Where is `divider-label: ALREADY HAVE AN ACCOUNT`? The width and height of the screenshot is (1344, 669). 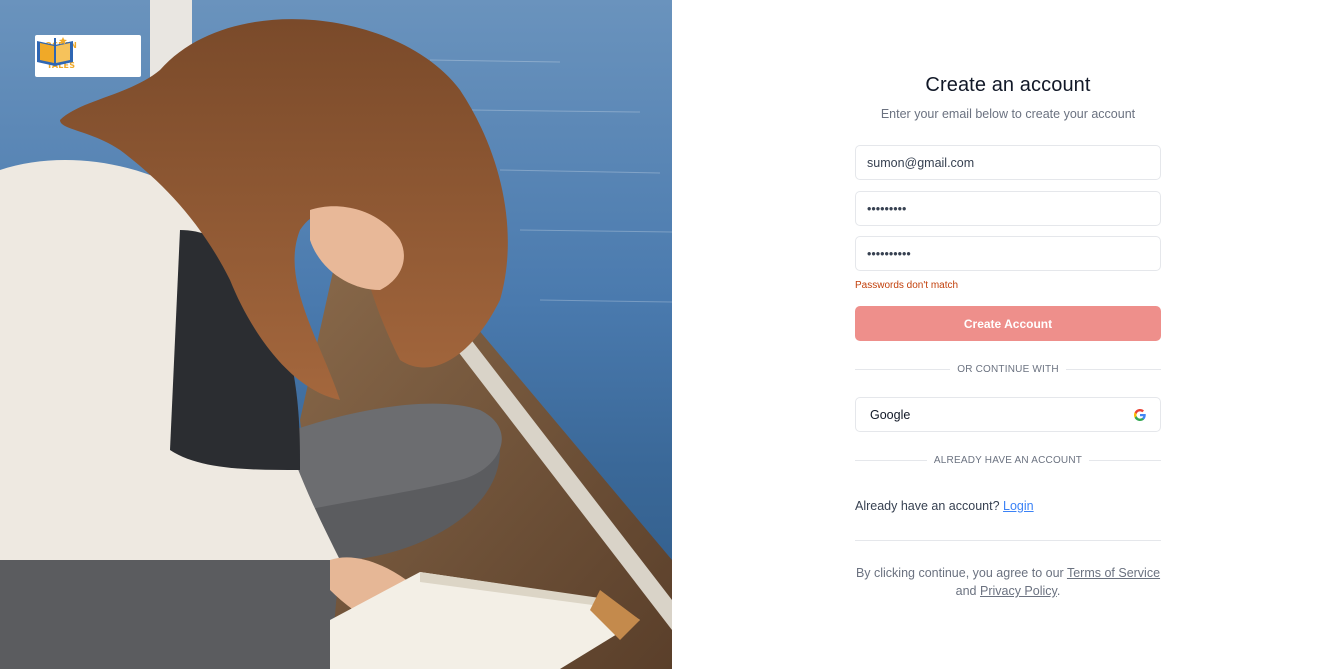
divider-label: ALREADY HAVE AN ACCOUNT is located at coordinates (1008, 460).